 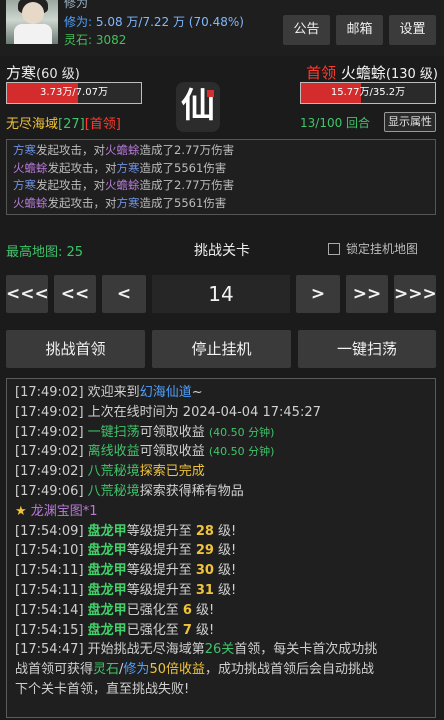 I want to click on region-label: 无尽海域[27][首领], so click(x=63, y=124).